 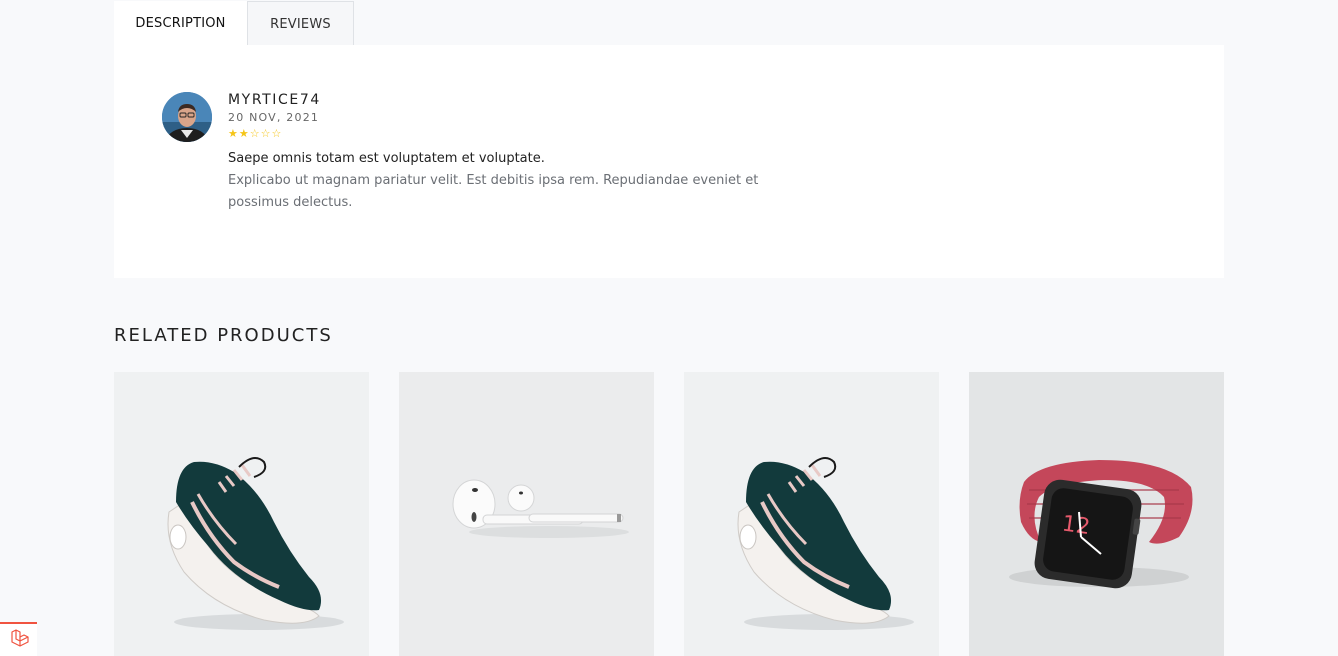 What do you see at coordinates (187, 117) in the screenshot?
I see `avatar` at bounding box center [187, 117].